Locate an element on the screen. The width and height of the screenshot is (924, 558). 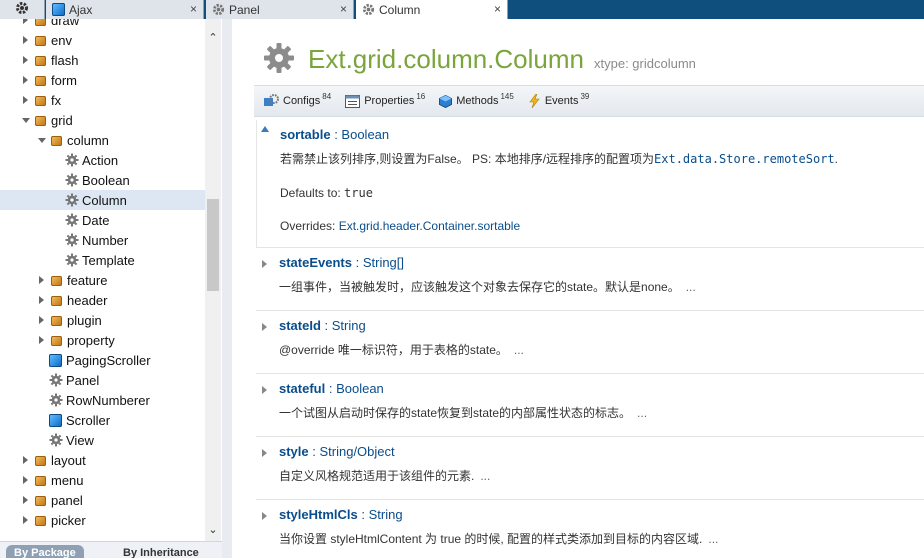
member-name: stateful is located at coordinates (302, 388).